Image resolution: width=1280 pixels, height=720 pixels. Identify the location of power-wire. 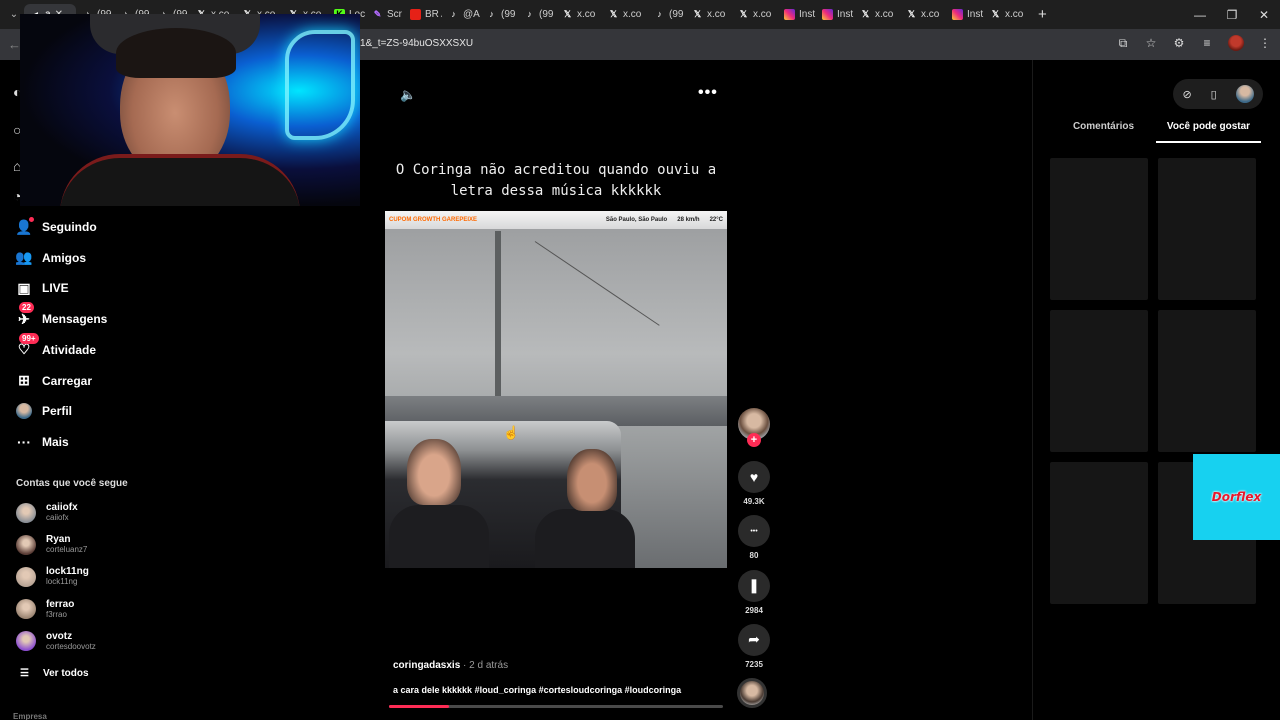
(597, 283).